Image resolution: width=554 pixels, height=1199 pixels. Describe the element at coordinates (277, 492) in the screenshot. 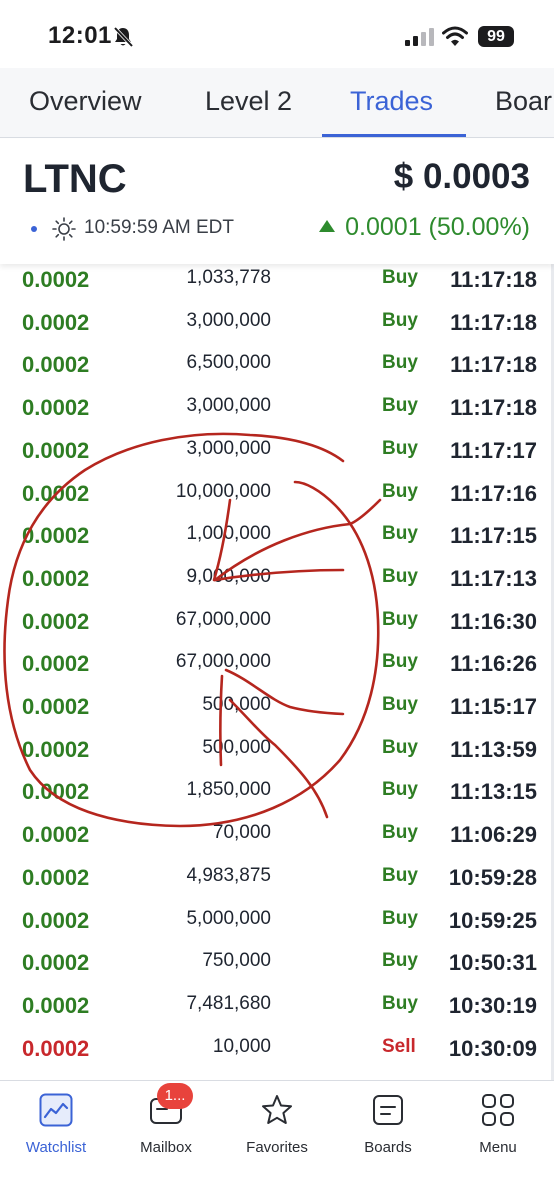

I see `trade-row: 0.0002 10,000,000 Buy 11:17:16` at that location.